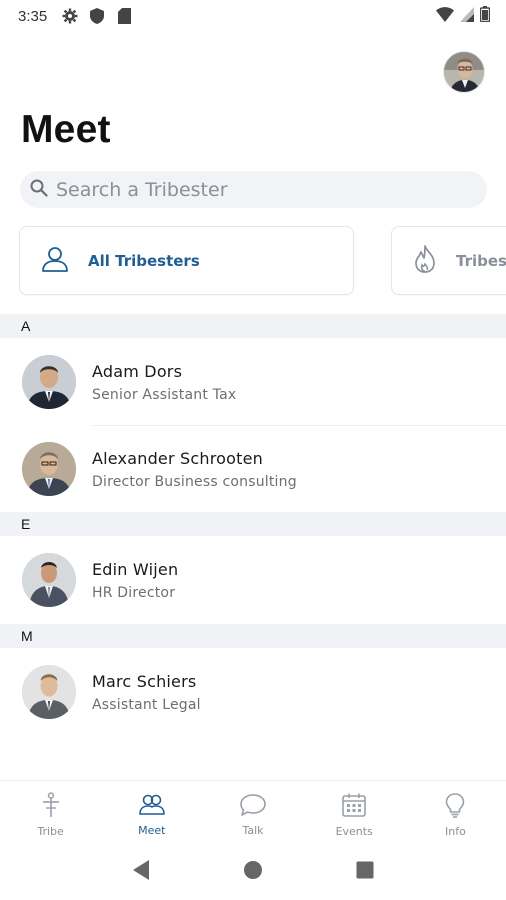 The image size is (506, 900). I want to click on contact-row: Edin Wijen HR Director, so click(253, 580).